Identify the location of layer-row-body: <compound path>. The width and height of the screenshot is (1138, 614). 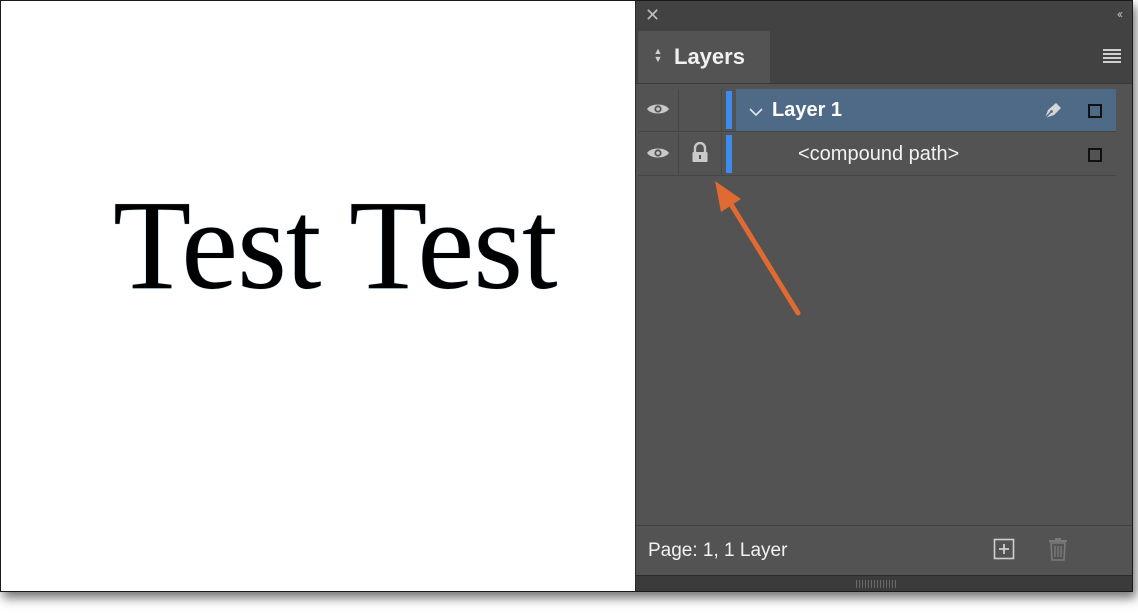
(926, 154).